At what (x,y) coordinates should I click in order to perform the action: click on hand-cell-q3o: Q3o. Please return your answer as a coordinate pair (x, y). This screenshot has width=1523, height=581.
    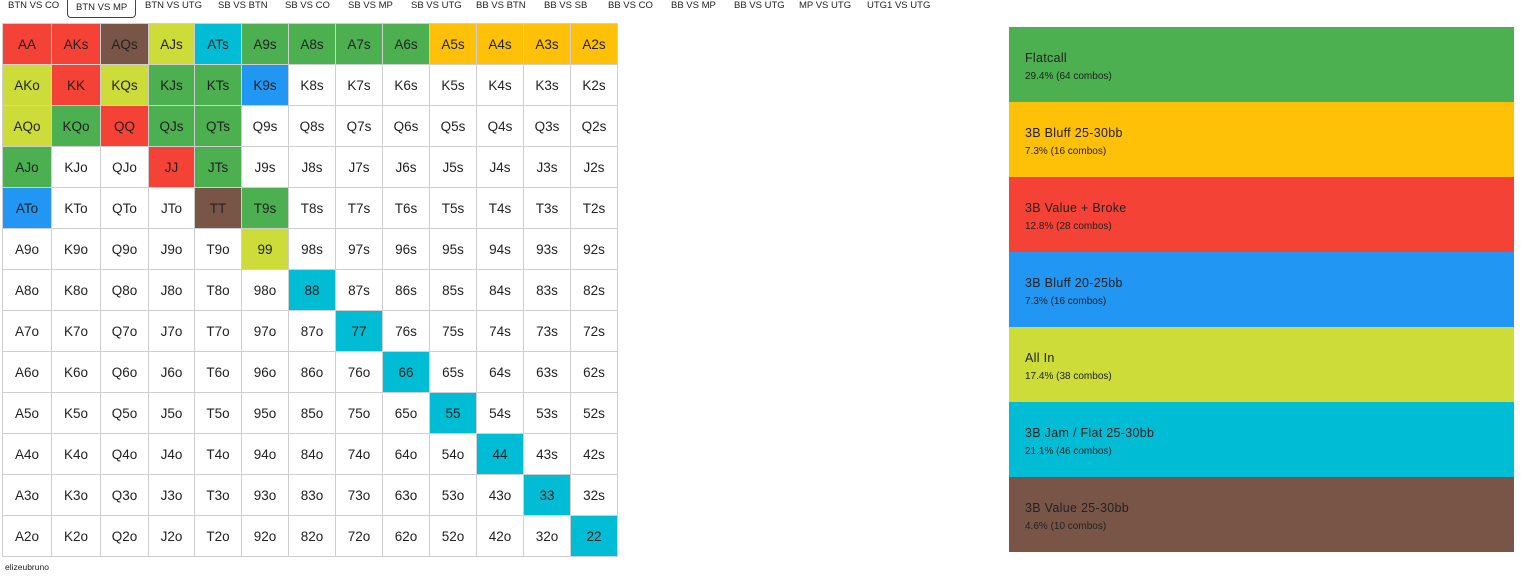
    Looking at the image, I should click on (125, 495).